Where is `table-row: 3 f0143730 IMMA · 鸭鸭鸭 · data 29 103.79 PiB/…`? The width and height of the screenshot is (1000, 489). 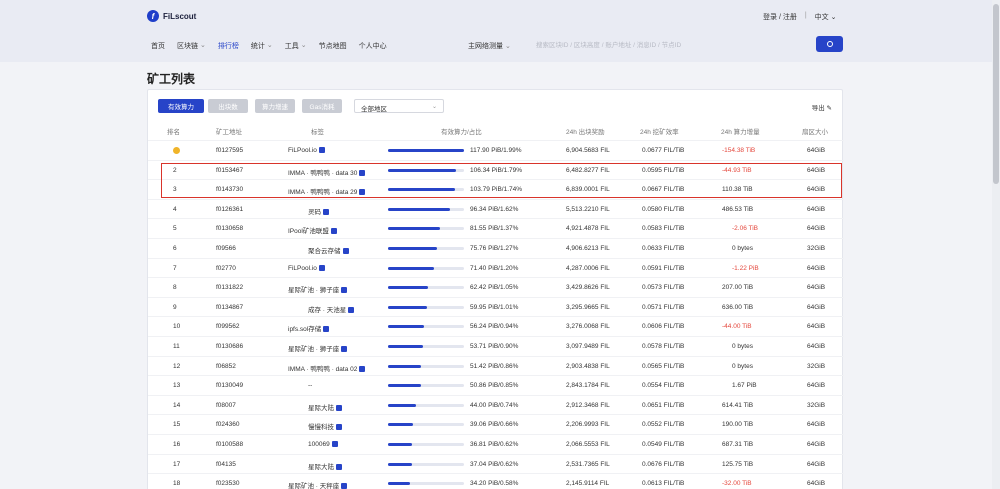
table-row: 3 f0143730 IMMA · 鸭鸭鸭 · data 29 103.79 PiB/… is located at coordinates (496, 189).